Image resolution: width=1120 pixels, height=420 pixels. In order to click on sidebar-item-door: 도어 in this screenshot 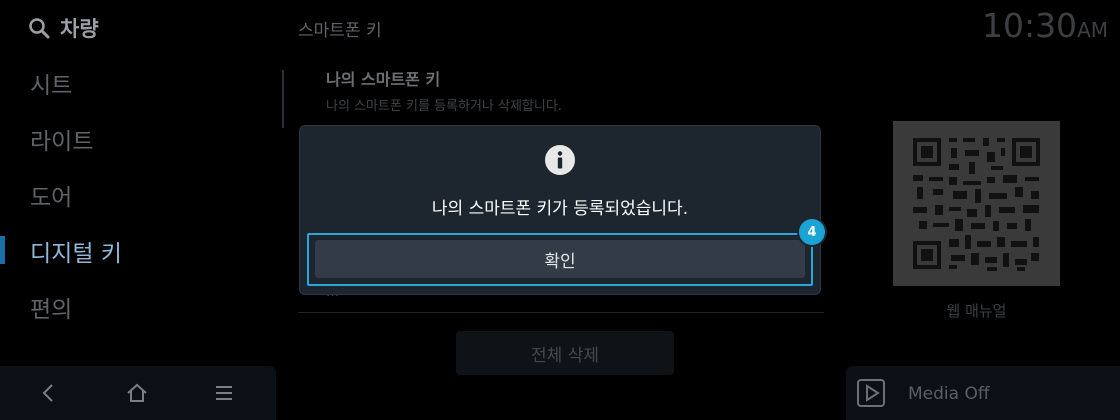, I will do `click(51, 195)`.